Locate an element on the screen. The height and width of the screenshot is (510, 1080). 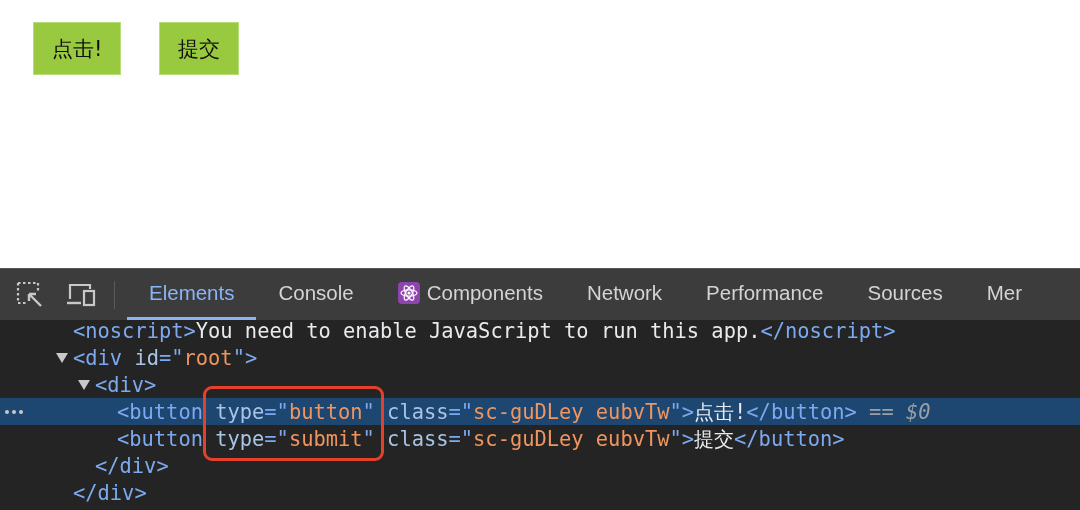
panel-tab: Sources is located at coordinates (905, 294).